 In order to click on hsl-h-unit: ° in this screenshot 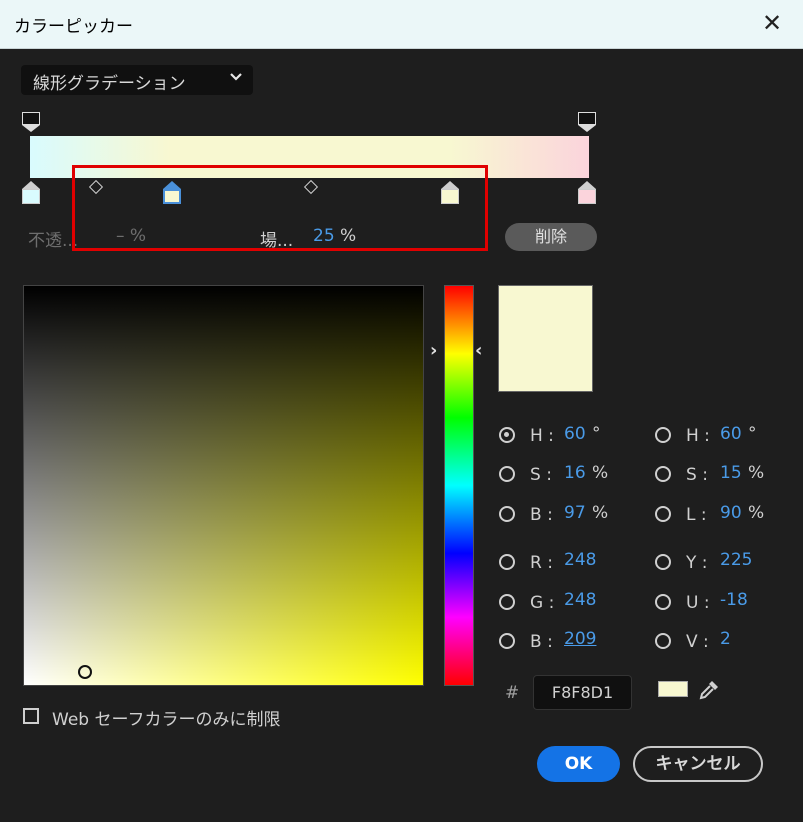, I will do `click(752, 434)`.